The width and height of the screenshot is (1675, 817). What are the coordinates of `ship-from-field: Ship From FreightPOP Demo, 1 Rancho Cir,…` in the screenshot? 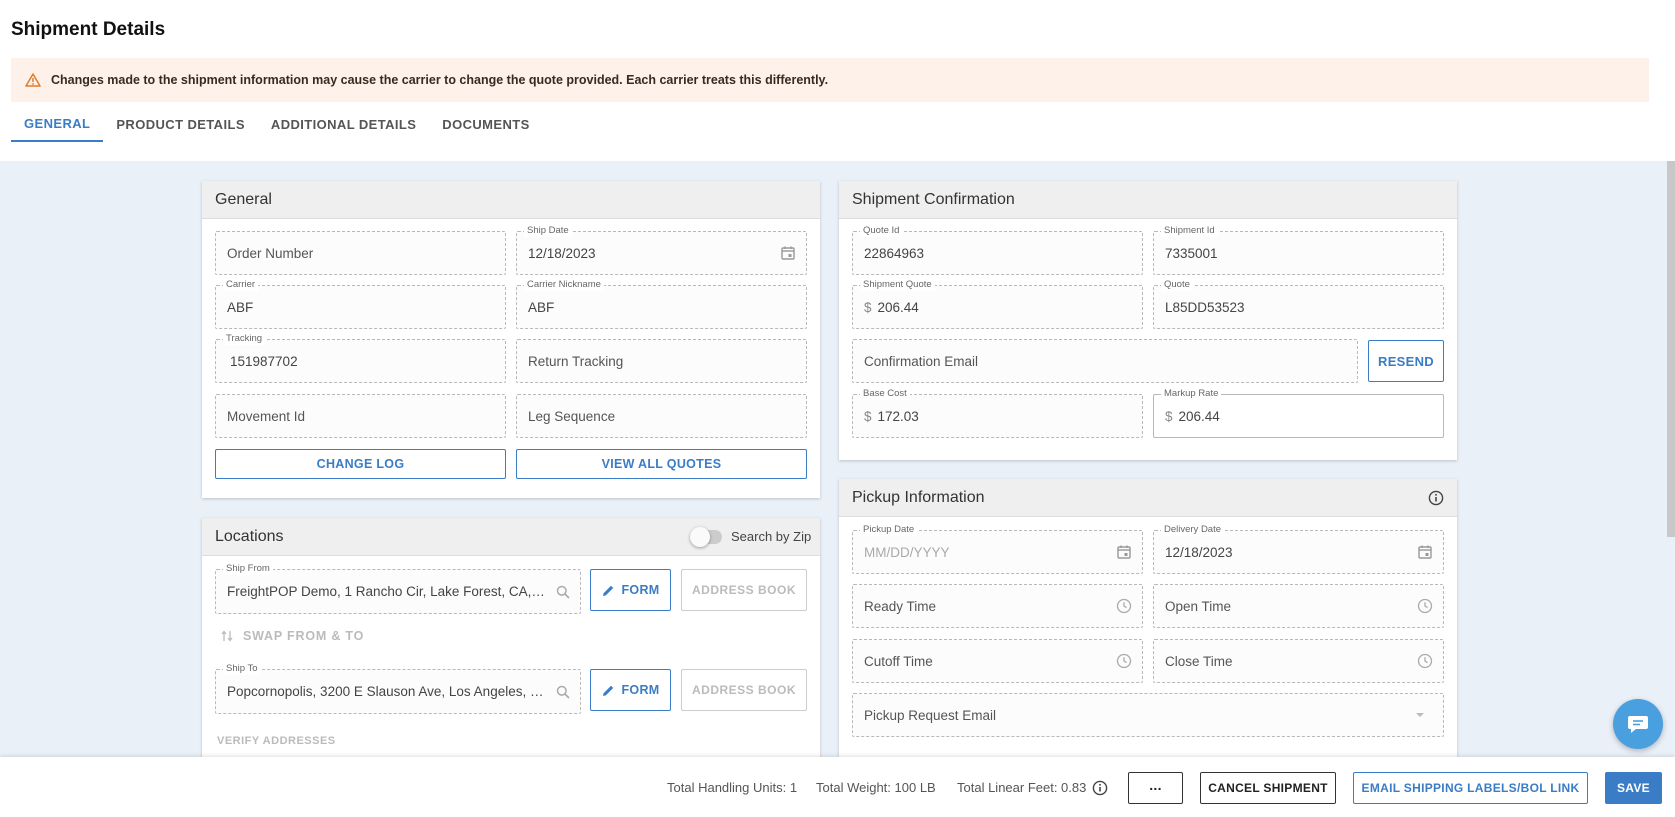 It's located at (398, 588).